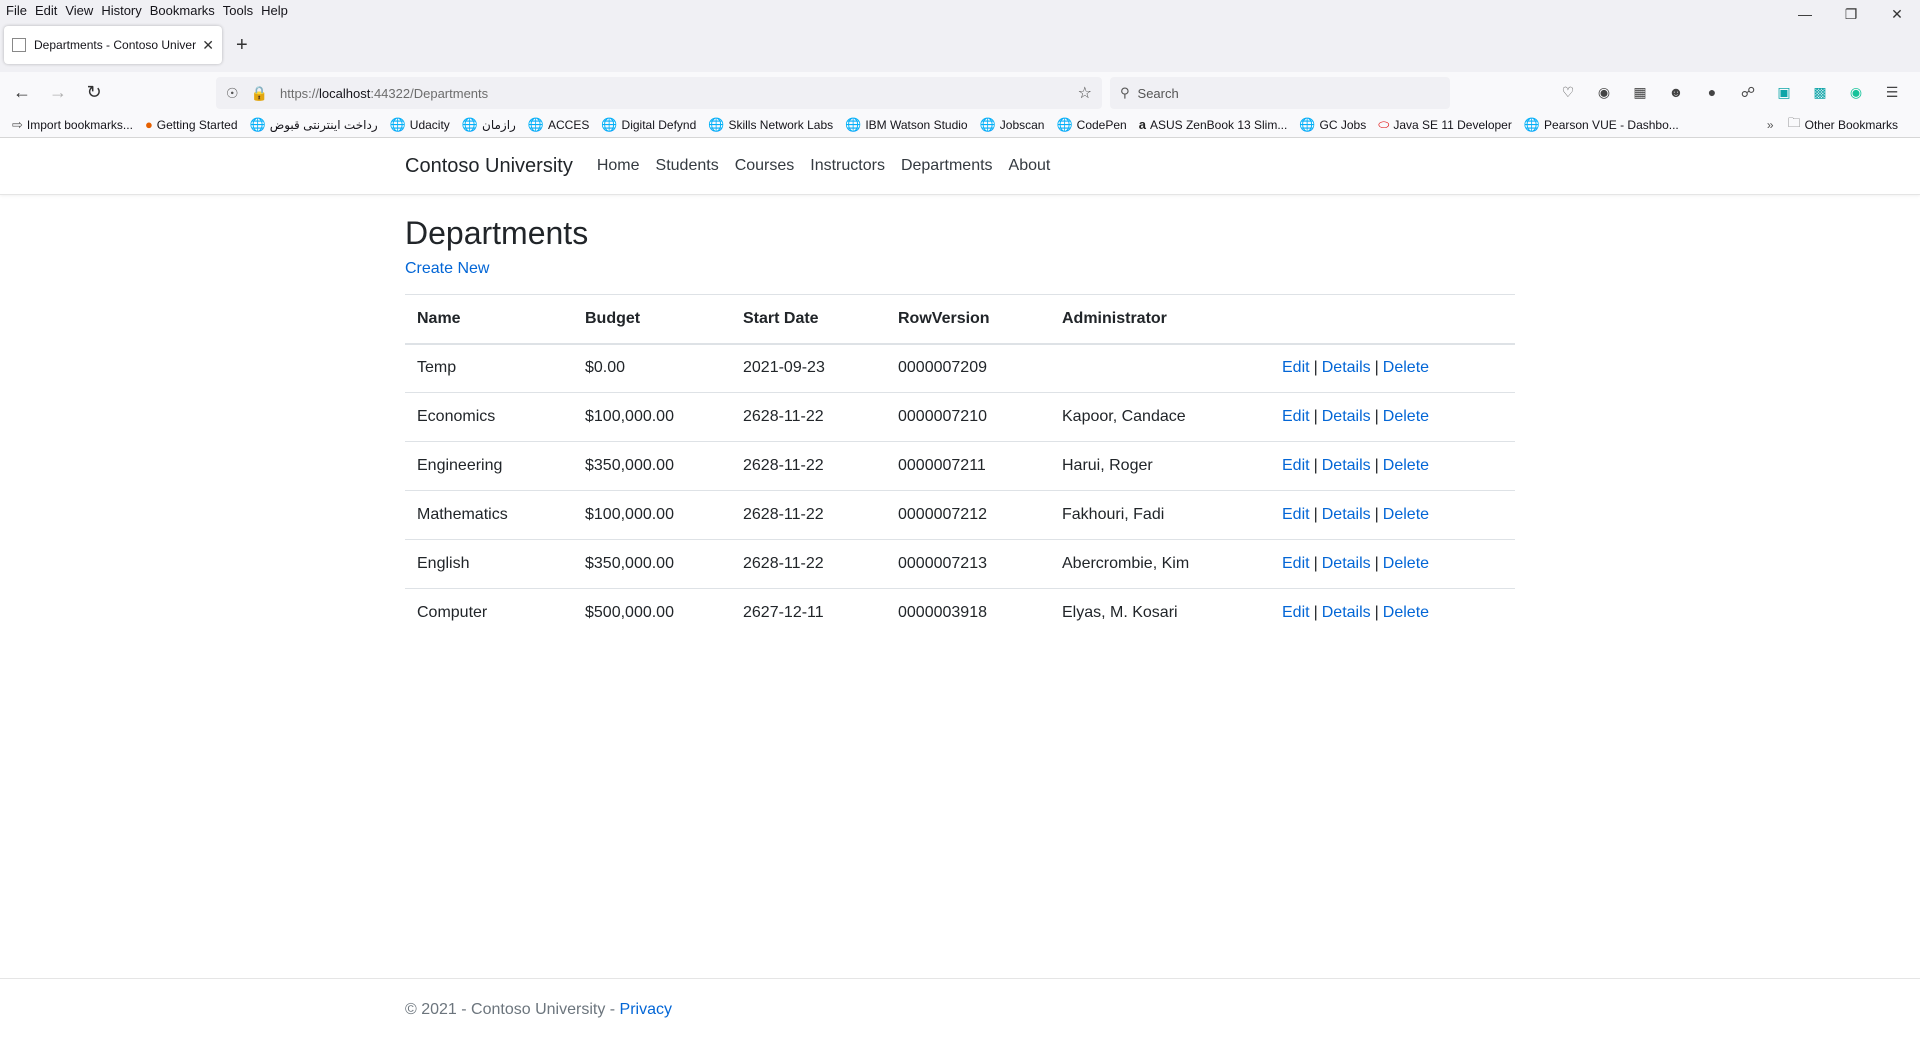 Image resolution: width=1920 pixels, height=1040 pixels. Describe the element at coordinates (906, 125) in the screenshot. I see `bookmark-item: 🌐 IBM Watson Studio` at that location.